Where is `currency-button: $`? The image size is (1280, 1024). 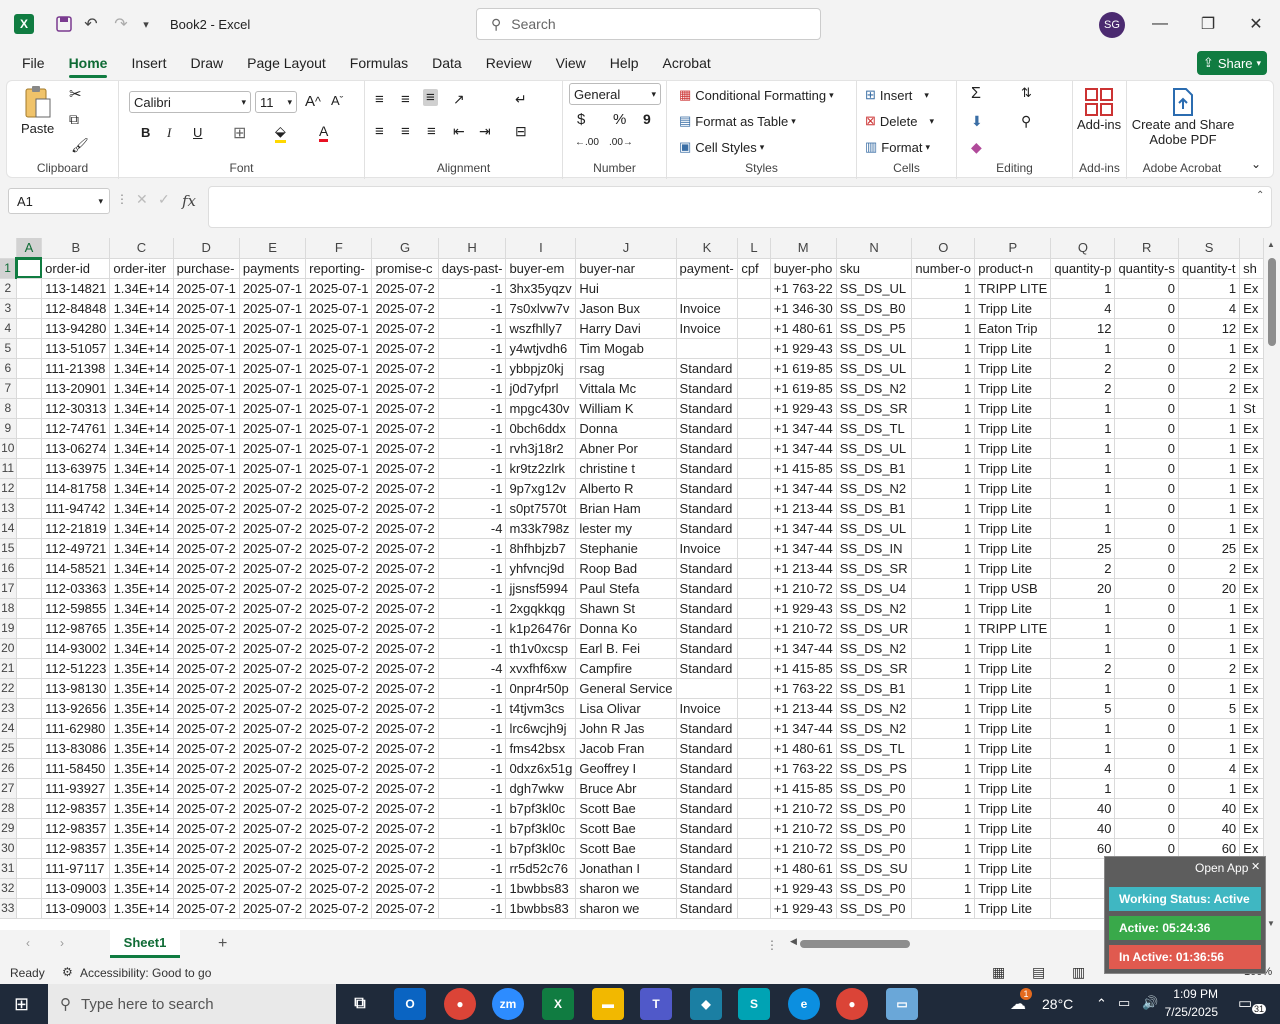
currency-button: $ is located at coordinates (581, 119).